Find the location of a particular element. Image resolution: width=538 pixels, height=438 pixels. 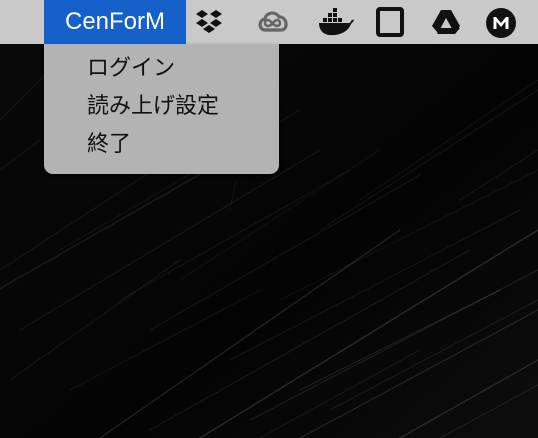

app-dropdown-menu: ログイン 読み上げ設定 終了 is located at coordinates (161, 109).